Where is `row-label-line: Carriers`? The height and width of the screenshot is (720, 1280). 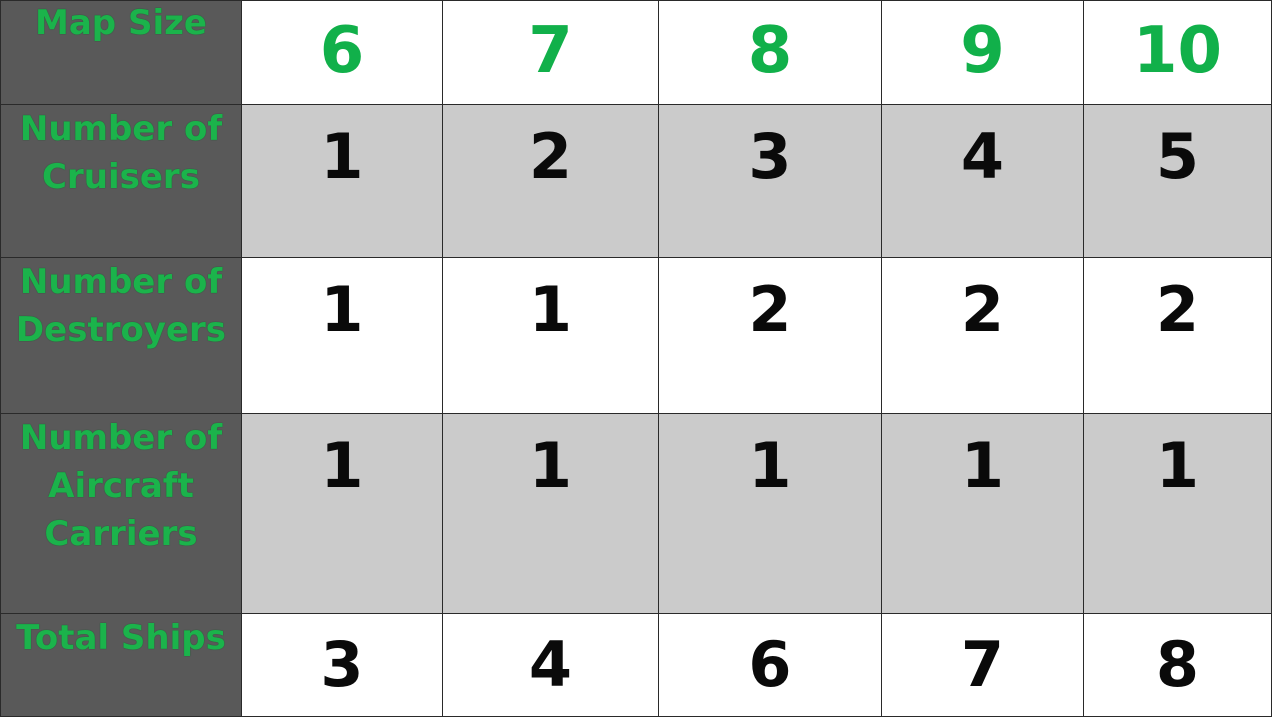
row-label-line: Carriers is located at coordinates (121, 533).